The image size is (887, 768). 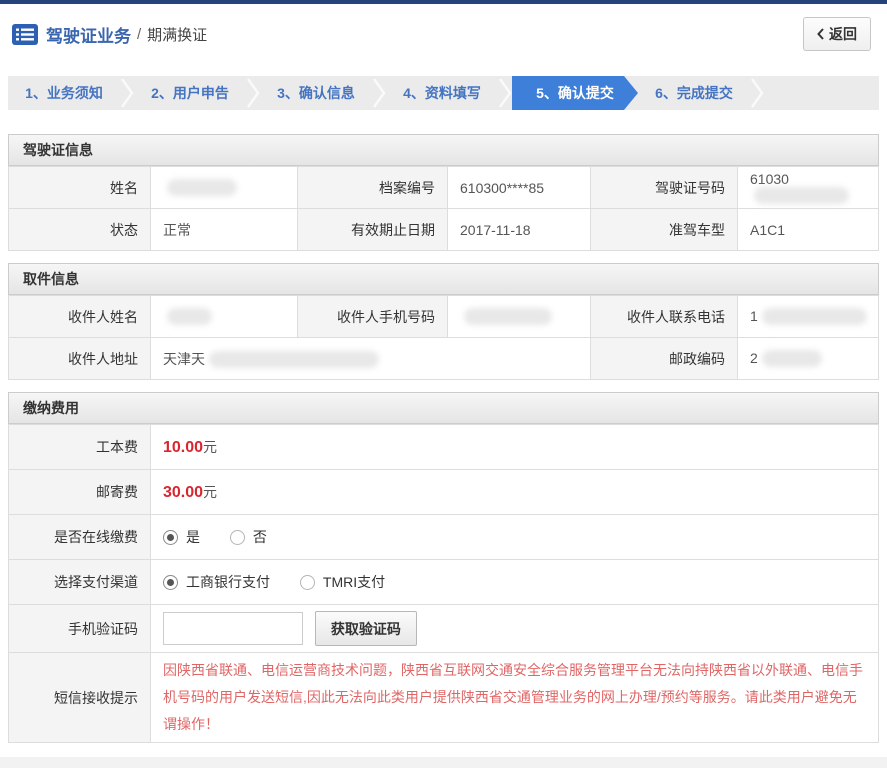 What do you see at coordinates (183, 492) in the screenshot?
I see `mailing-fee-amount: 30.00` at bounding box center [183, 492].